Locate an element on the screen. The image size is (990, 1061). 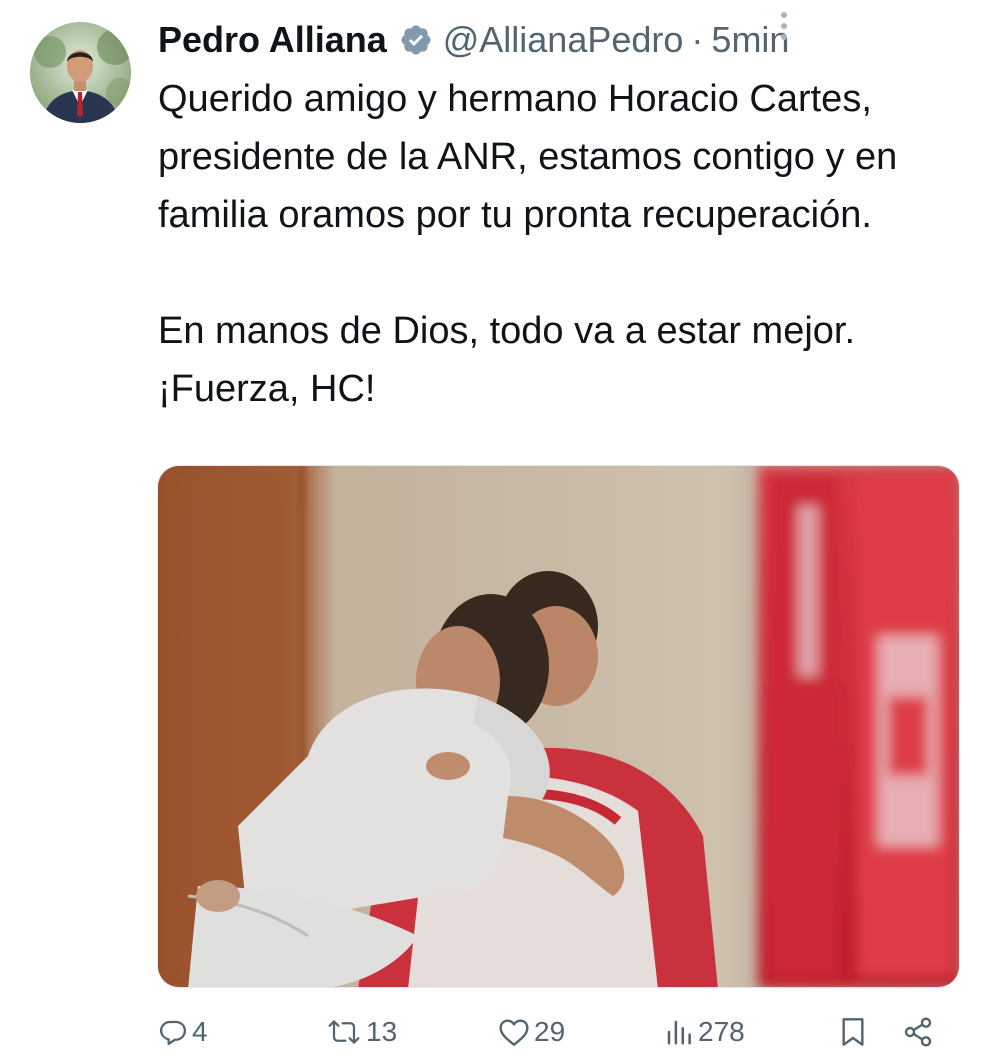
heart-icon is located at coordinates (514, 1032).